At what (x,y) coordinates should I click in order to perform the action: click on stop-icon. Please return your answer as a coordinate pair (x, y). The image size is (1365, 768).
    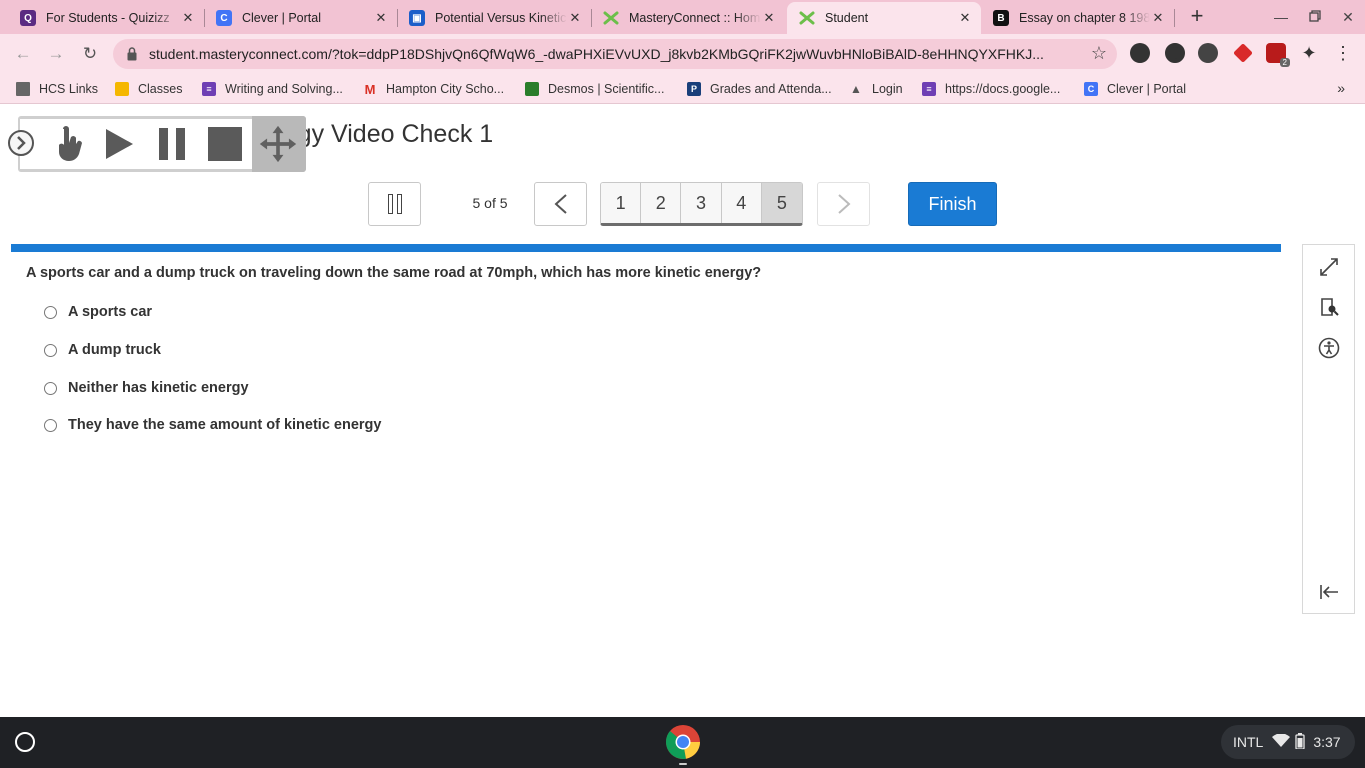
    Looking at the image, I should click on (225, 144).